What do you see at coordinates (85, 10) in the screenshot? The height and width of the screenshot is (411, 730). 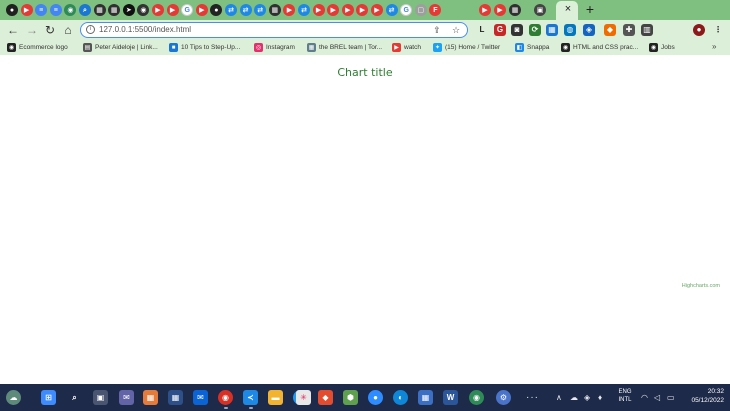 I see `search-tab-icon: ⌕` at bounding box center [85, 10].